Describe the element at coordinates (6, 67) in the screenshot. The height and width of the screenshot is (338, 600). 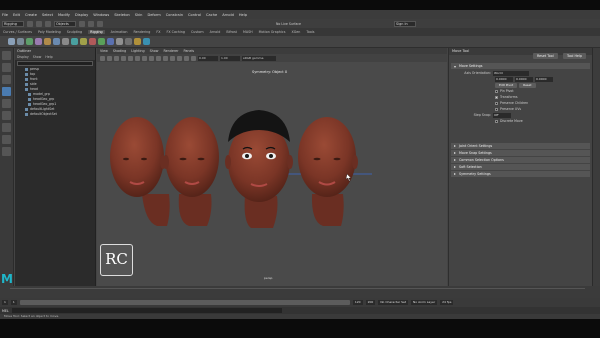
I see `lasso-tool-icon` at that location.